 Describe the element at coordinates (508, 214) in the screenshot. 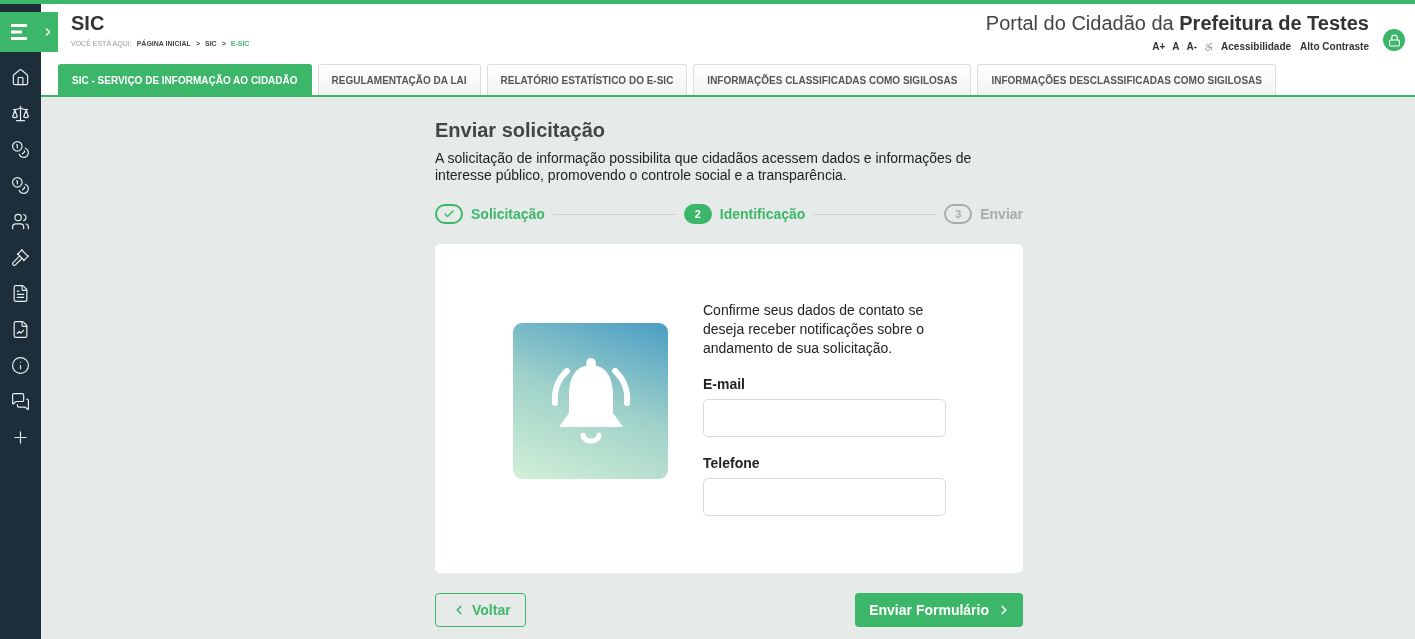

I see `step-label: Solicitação` at that location.